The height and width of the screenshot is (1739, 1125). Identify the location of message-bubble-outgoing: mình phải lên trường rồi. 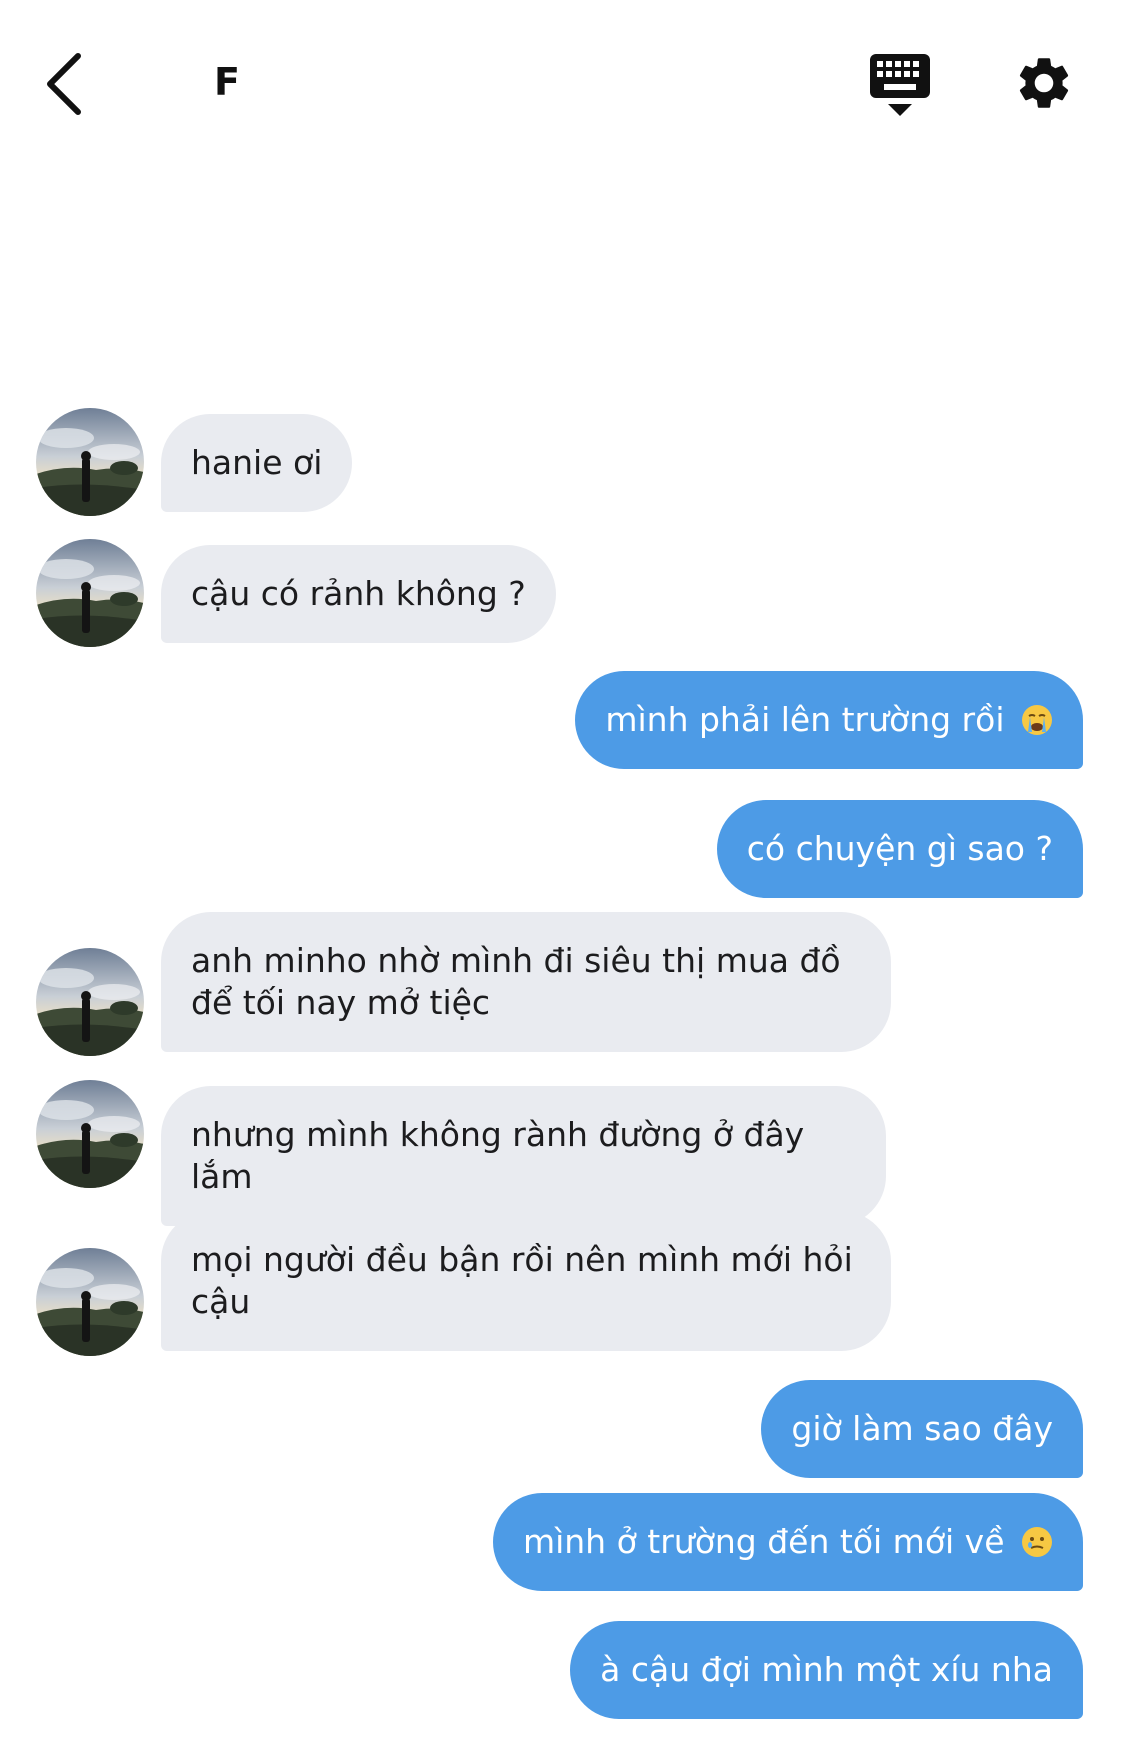
(829, 720).